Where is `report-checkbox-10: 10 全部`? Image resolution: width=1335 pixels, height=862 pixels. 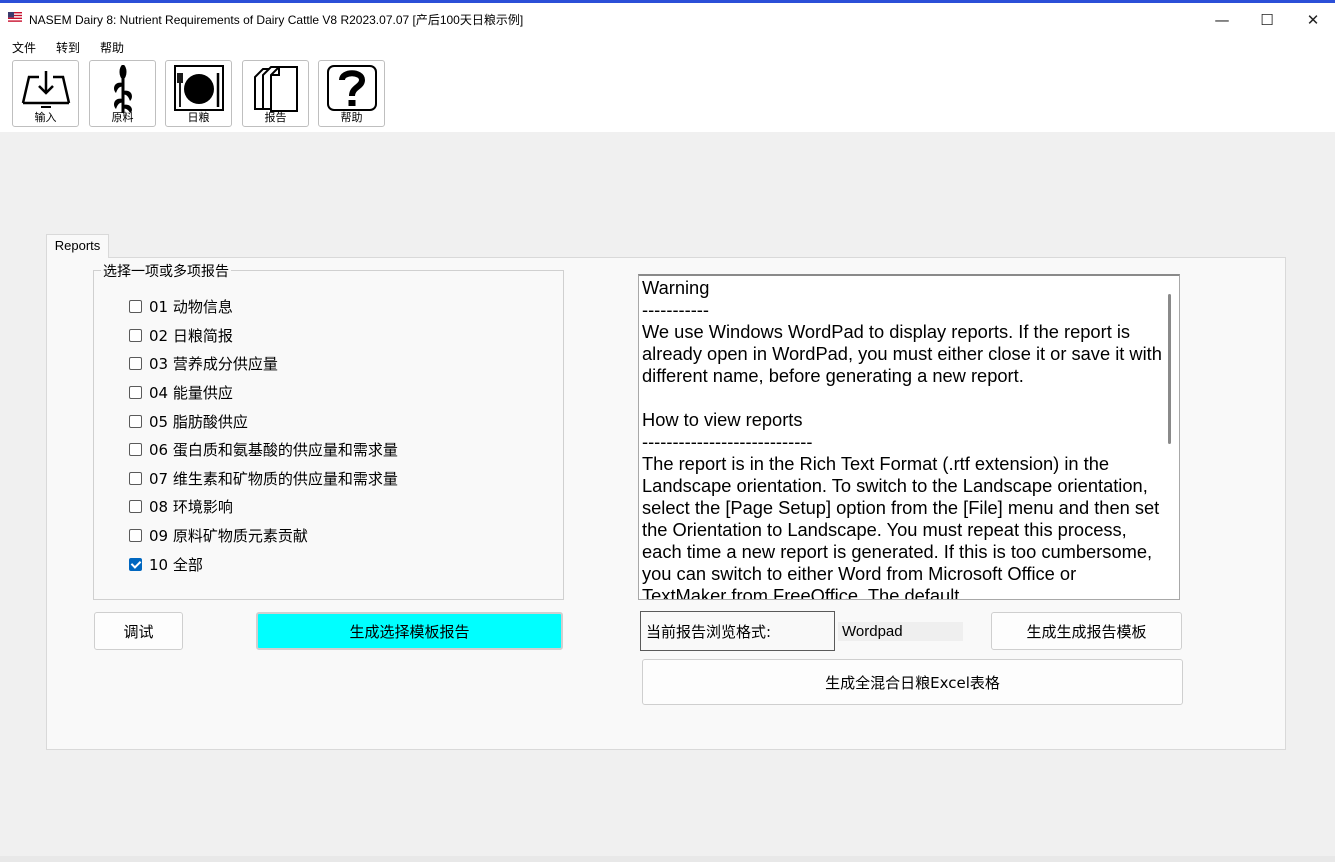 report-checkbox-10: 10 全部 is located at coordinates (166, 564).